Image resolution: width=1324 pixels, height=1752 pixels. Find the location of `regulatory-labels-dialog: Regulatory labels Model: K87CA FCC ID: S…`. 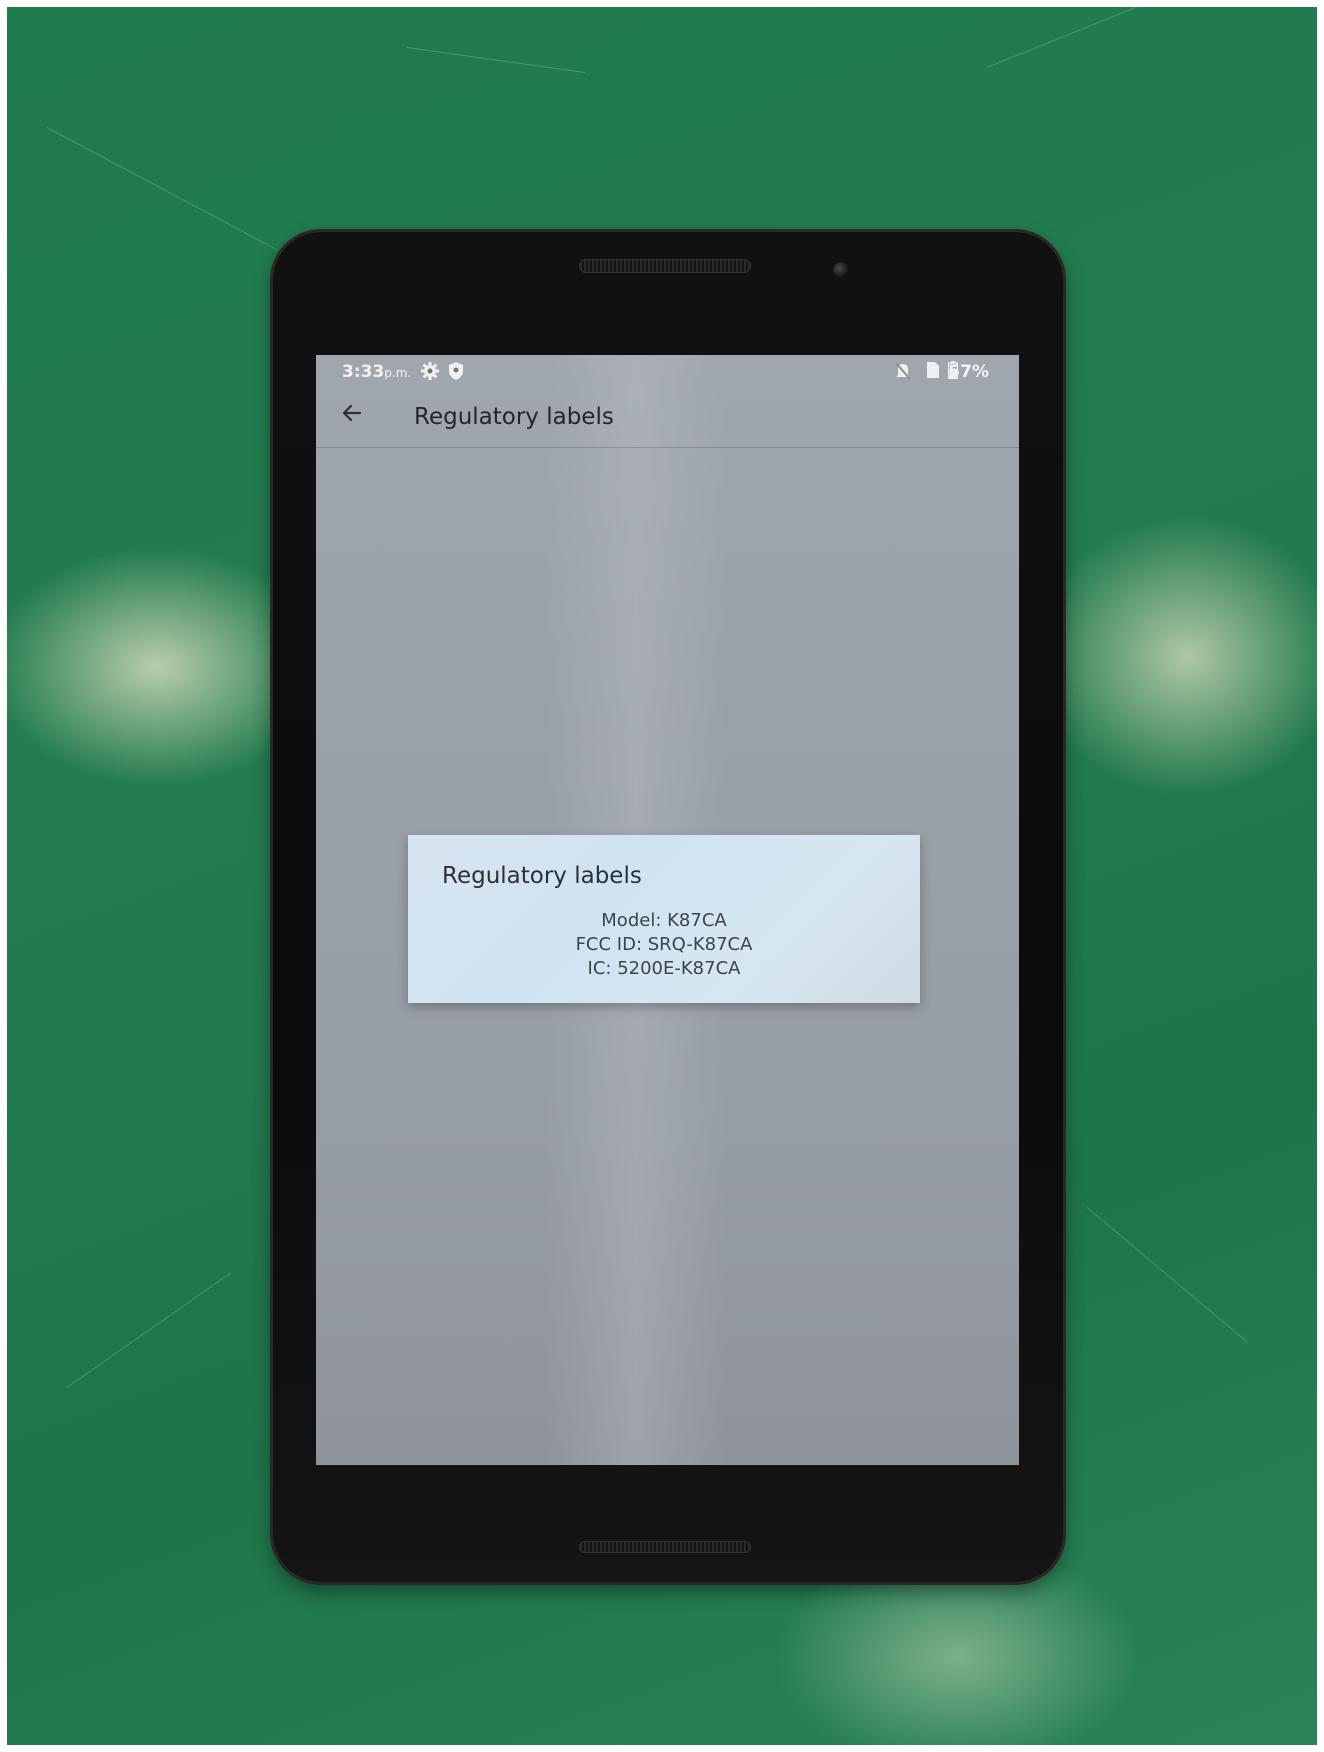

regulatory-labels-dialog: Regulatory labels Model: K87CA FCC ID: S… is located at coordinates (664, 919).